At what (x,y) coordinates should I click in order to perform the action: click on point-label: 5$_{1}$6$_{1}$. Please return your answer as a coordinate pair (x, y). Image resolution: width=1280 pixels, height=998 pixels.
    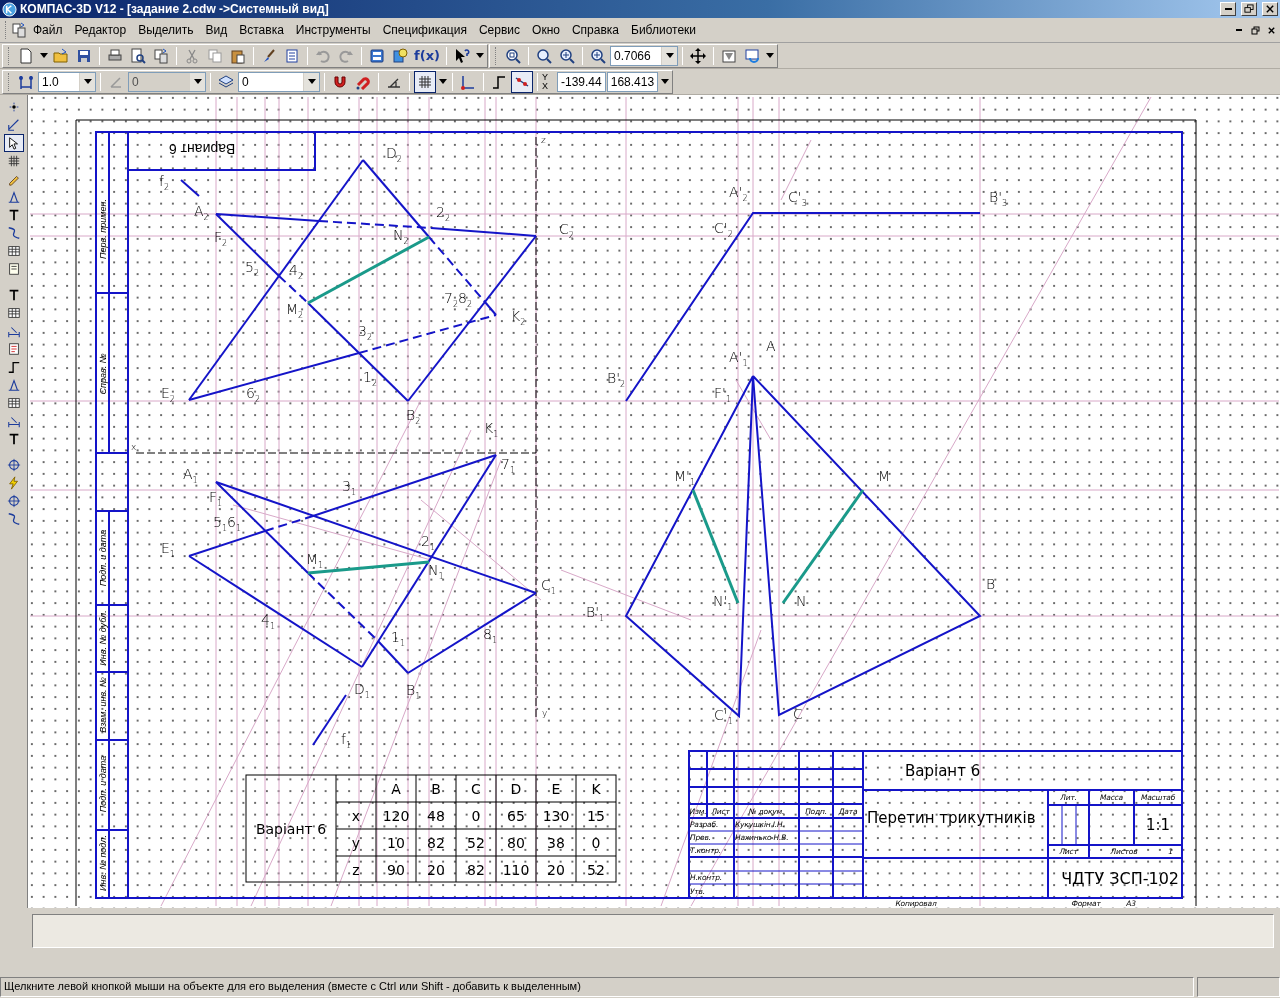
    Looking at the image, I should click on (227, 525).